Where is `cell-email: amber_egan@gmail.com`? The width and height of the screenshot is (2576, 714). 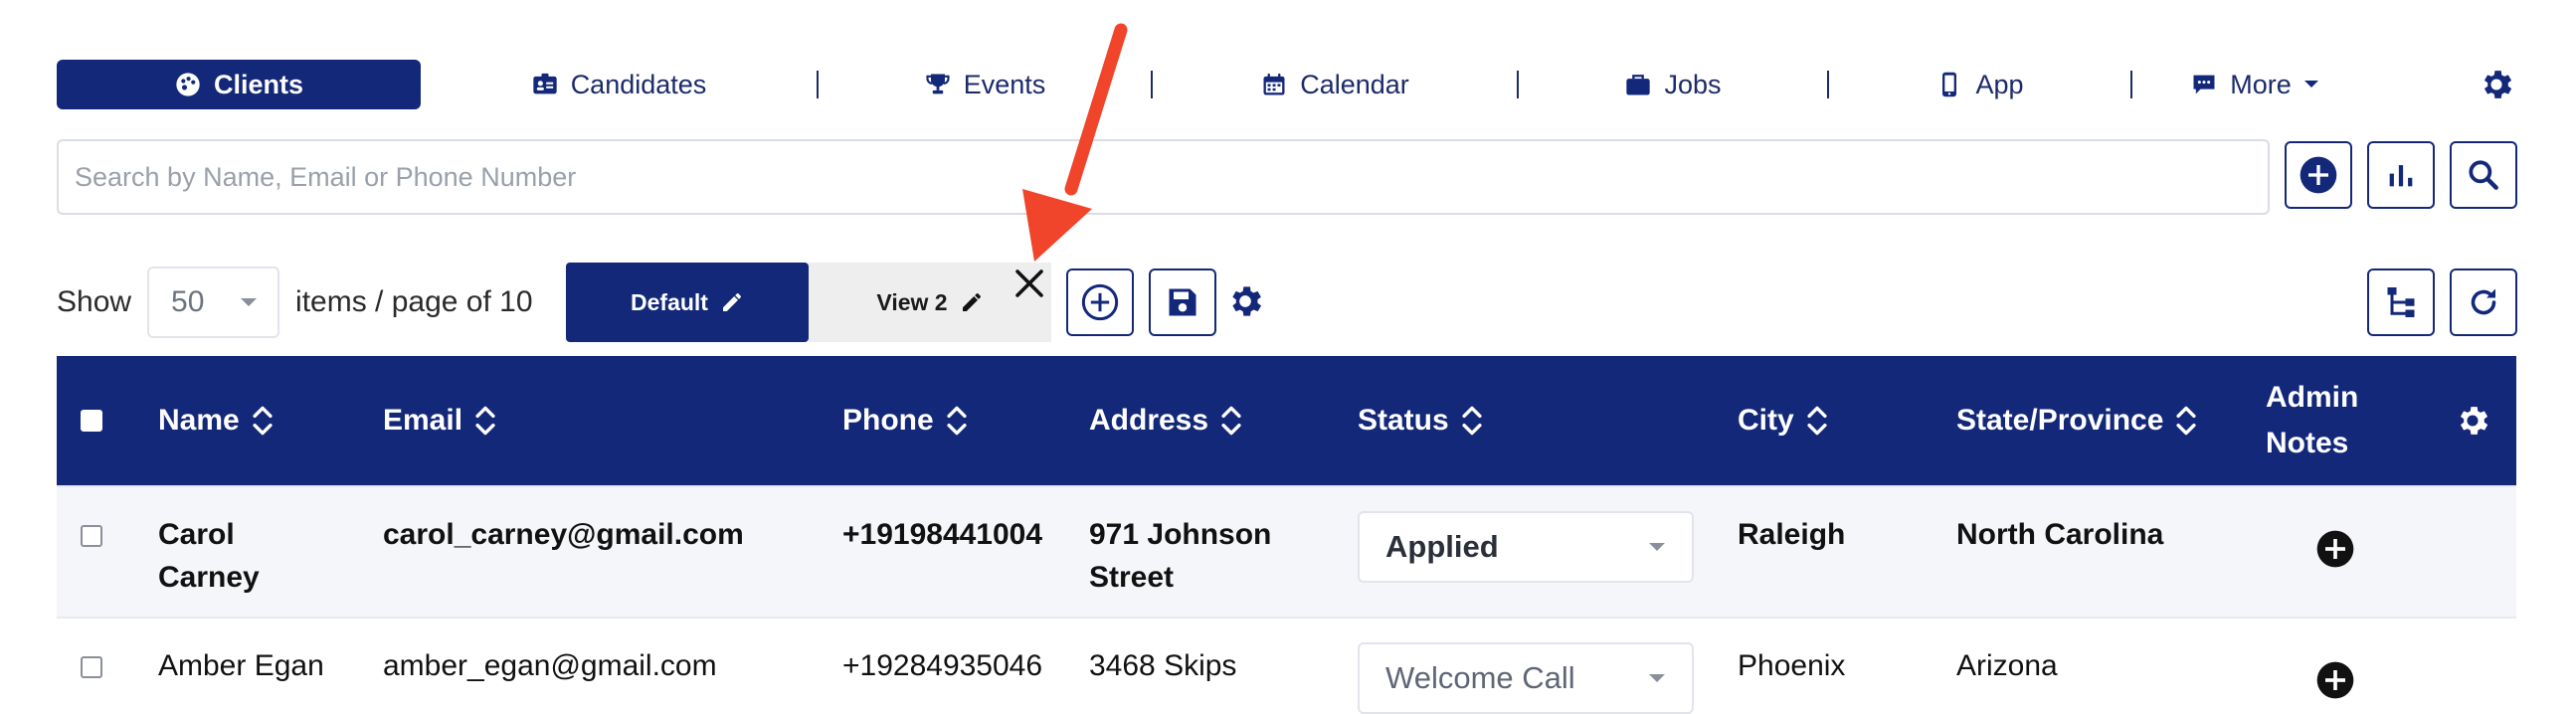 cell-email: amber_egan@gmail.com is located at coordinates (550, 665).